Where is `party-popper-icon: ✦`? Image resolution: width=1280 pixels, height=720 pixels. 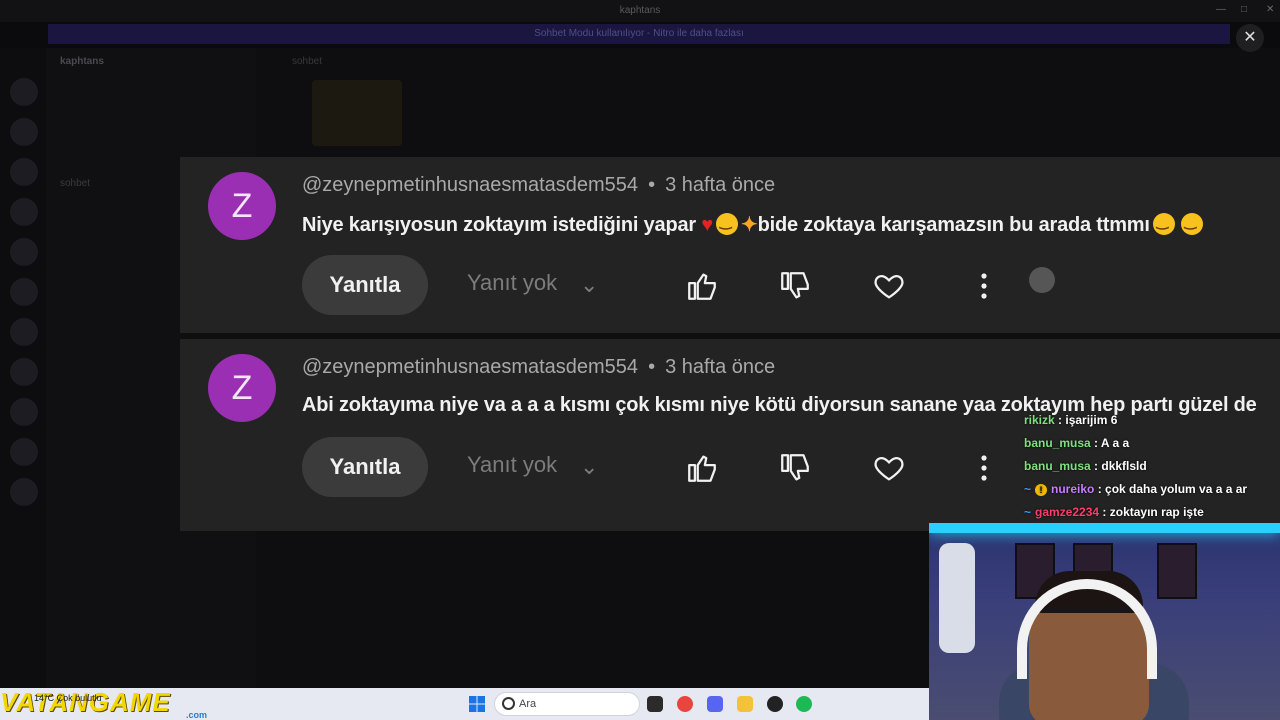 party-popper-icon: ✦ is located at coordinates (749, 225).